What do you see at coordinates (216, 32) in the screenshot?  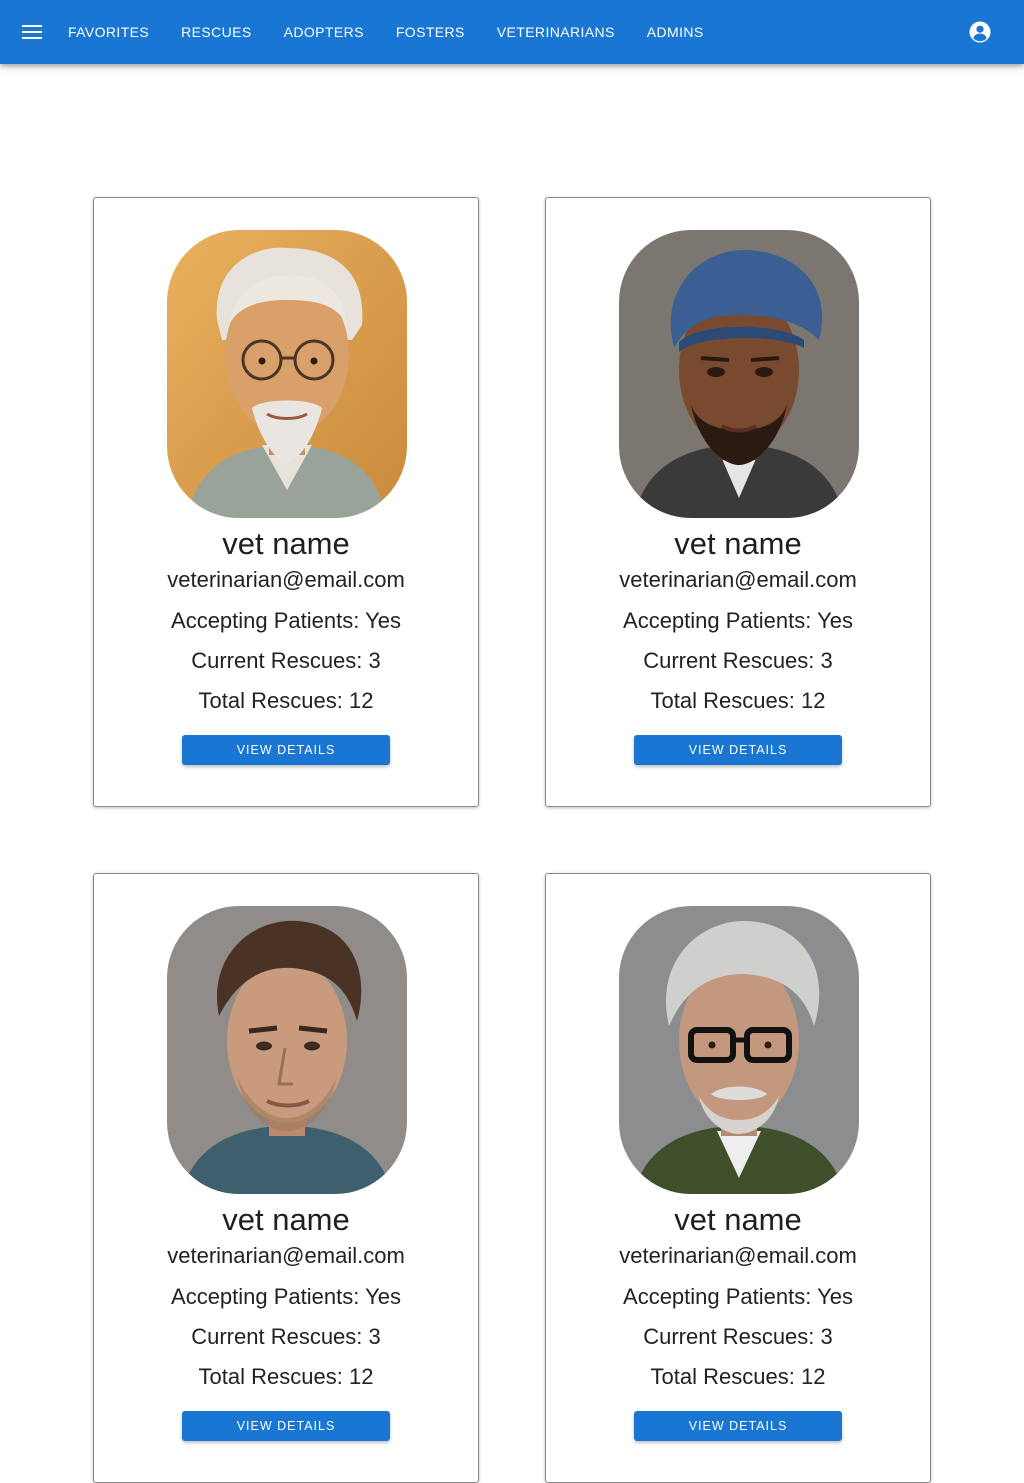 I see `nav-item-rescues: RESCUES` at bounding box center [216, 32].